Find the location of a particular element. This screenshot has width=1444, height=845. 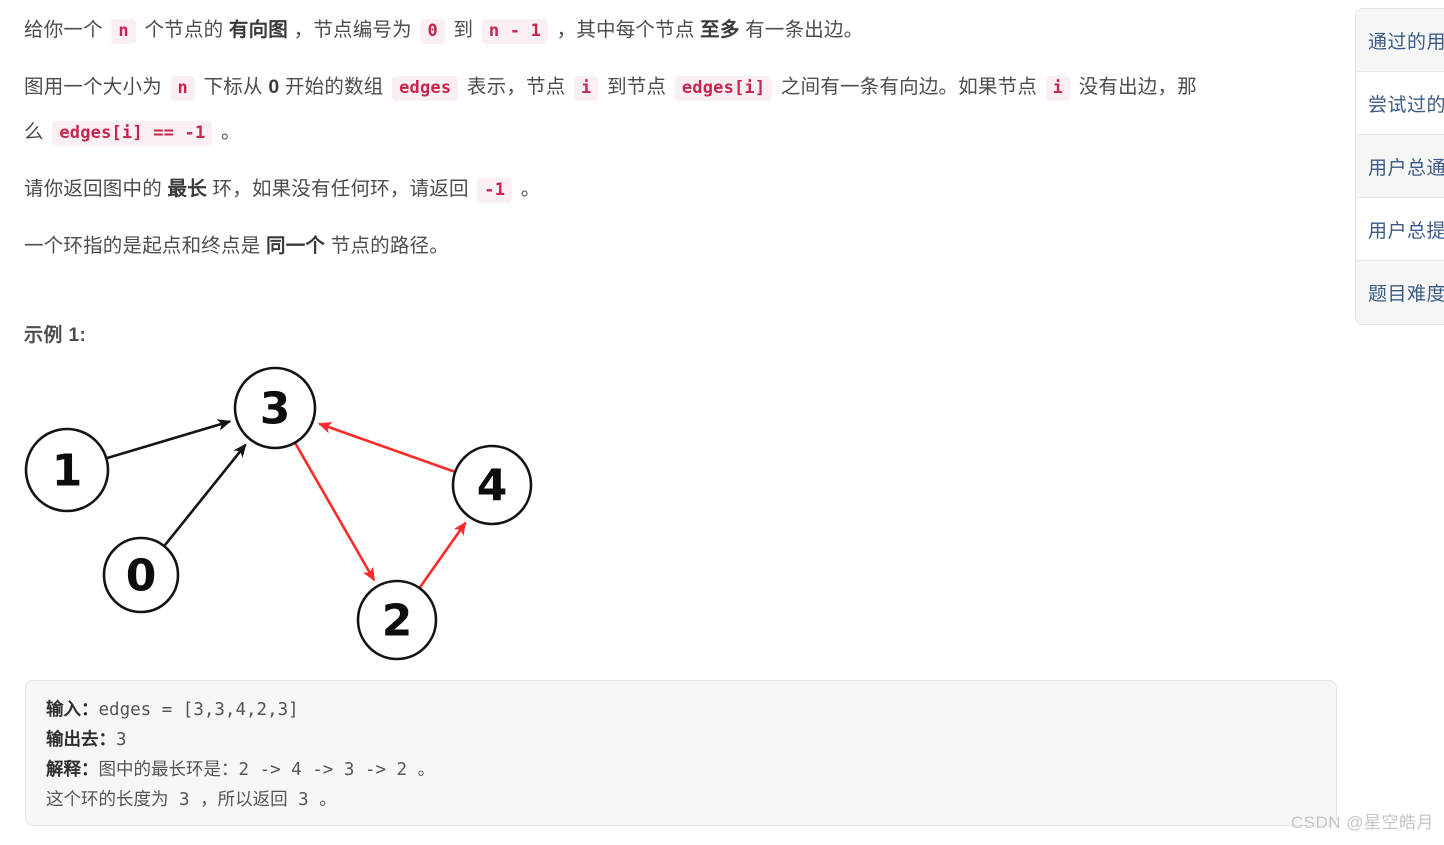

text-run-6: 到 is located at coordinates (463, 30).